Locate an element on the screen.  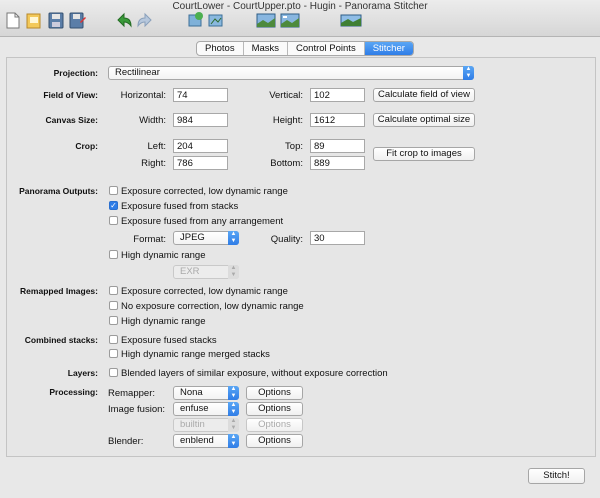
panorama-hdr-label: High dynamic range is located at coordinates (163, 255).